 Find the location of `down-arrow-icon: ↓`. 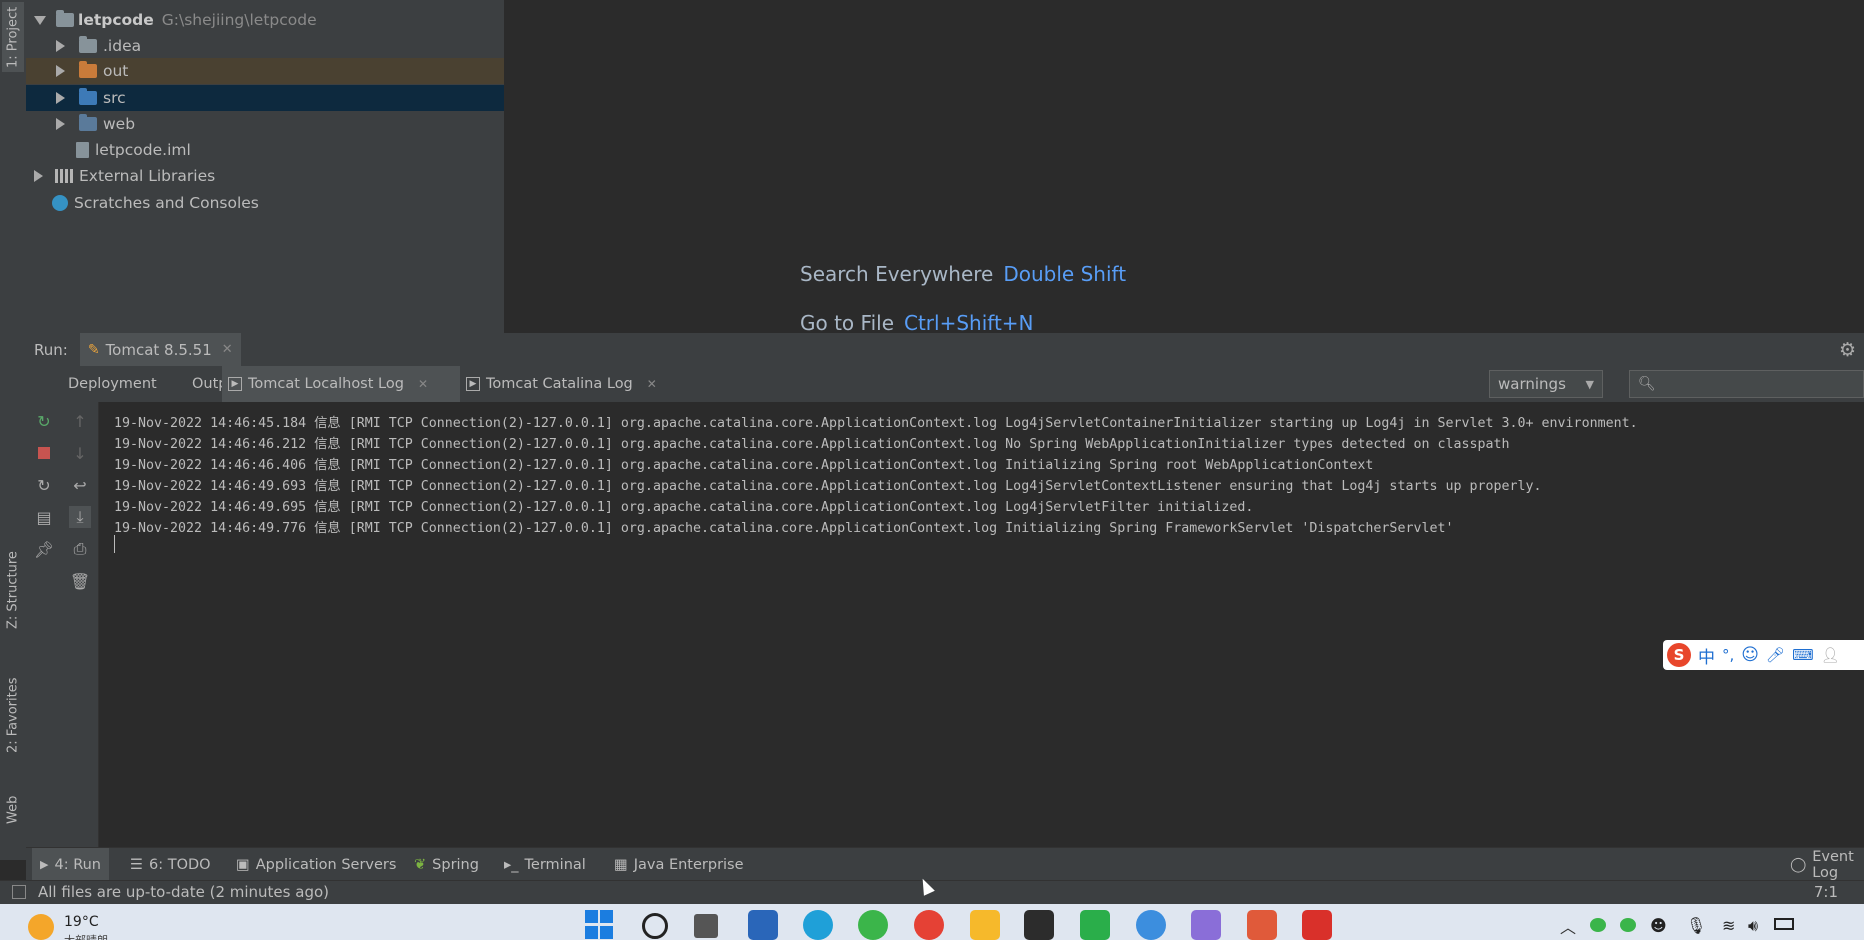

down-arrow-icon: ↓ is located at coordinates (80, 453).